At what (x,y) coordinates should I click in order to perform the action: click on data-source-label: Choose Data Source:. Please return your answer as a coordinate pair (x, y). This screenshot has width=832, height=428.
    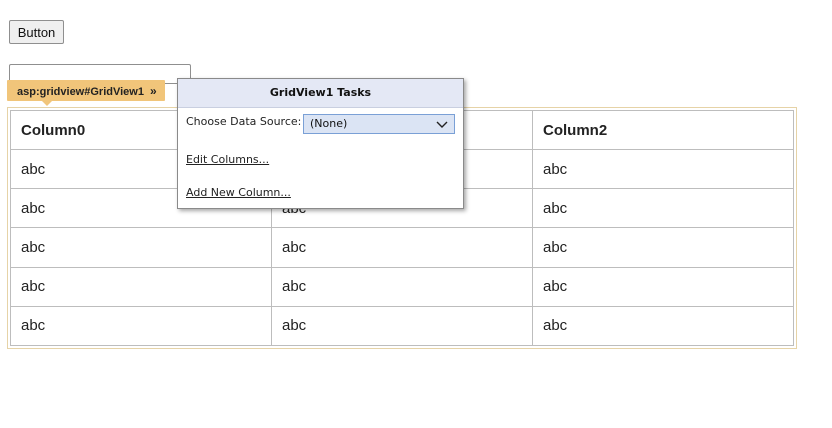
    Looking at the image, I should click on (244, 121).